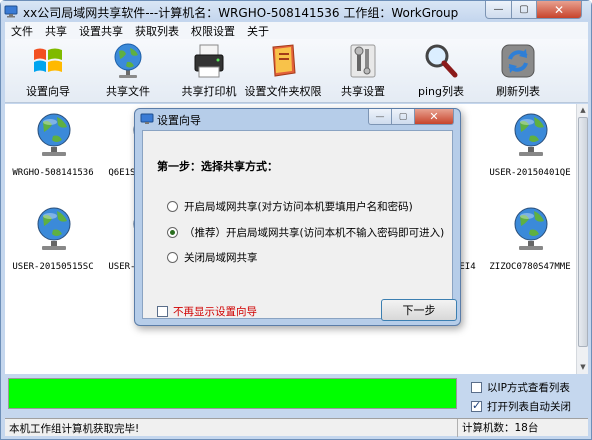  I want to click on scroll-up-icon: ▲, so click(583, 110).